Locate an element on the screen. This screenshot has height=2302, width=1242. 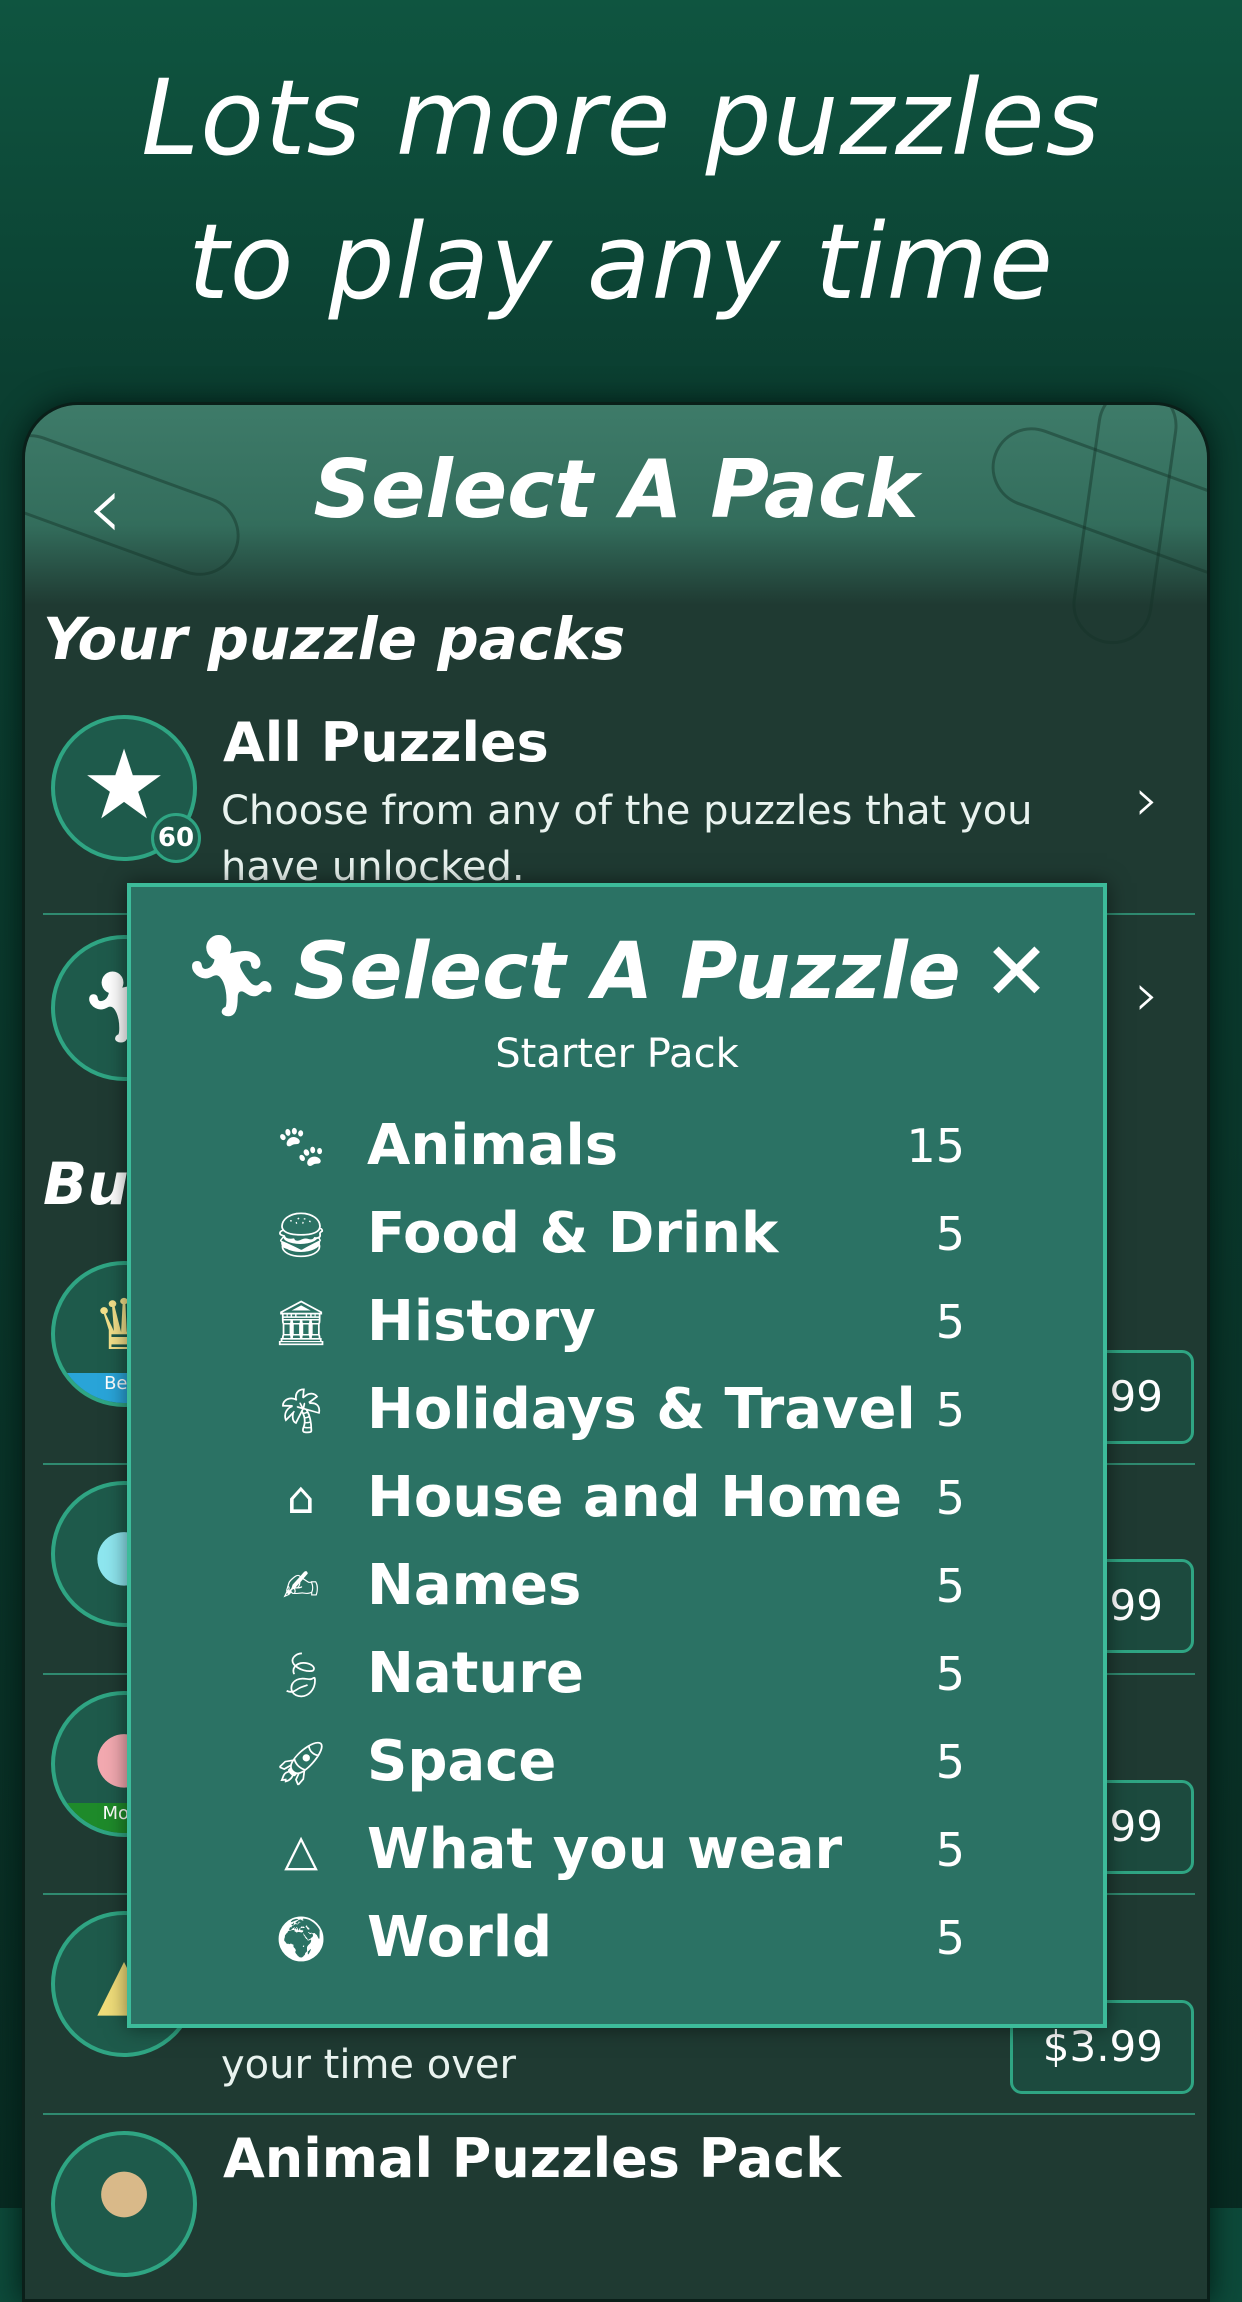
pack-title: Animal Puzzles Pack is located at coordinates (532, 2158).